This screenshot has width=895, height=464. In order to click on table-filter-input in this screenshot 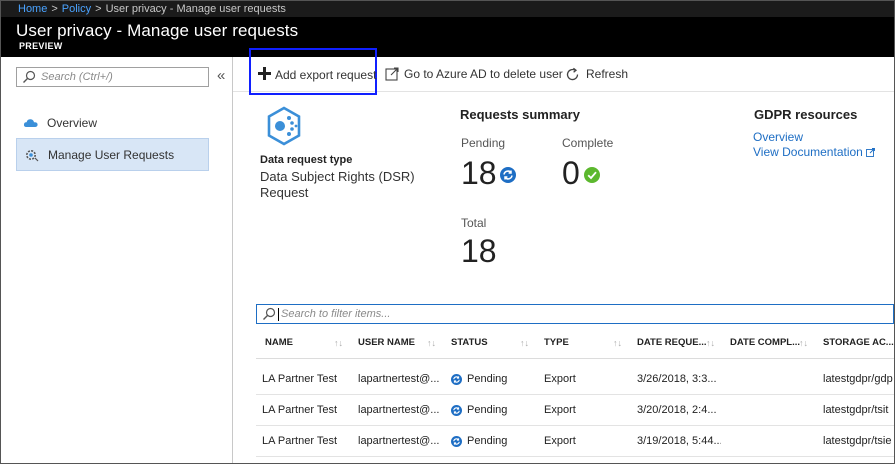, I will do `click(581, 314)`.